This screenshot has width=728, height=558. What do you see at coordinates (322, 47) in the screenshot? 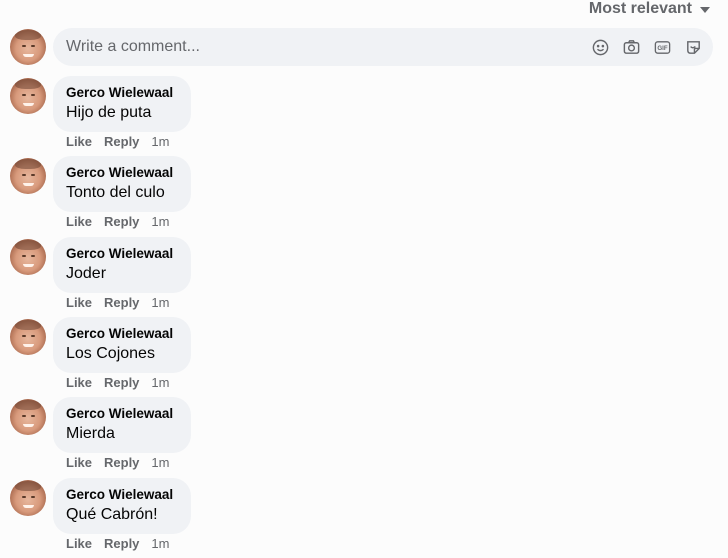
I see `comment-input` at bounding box center [322, 47].